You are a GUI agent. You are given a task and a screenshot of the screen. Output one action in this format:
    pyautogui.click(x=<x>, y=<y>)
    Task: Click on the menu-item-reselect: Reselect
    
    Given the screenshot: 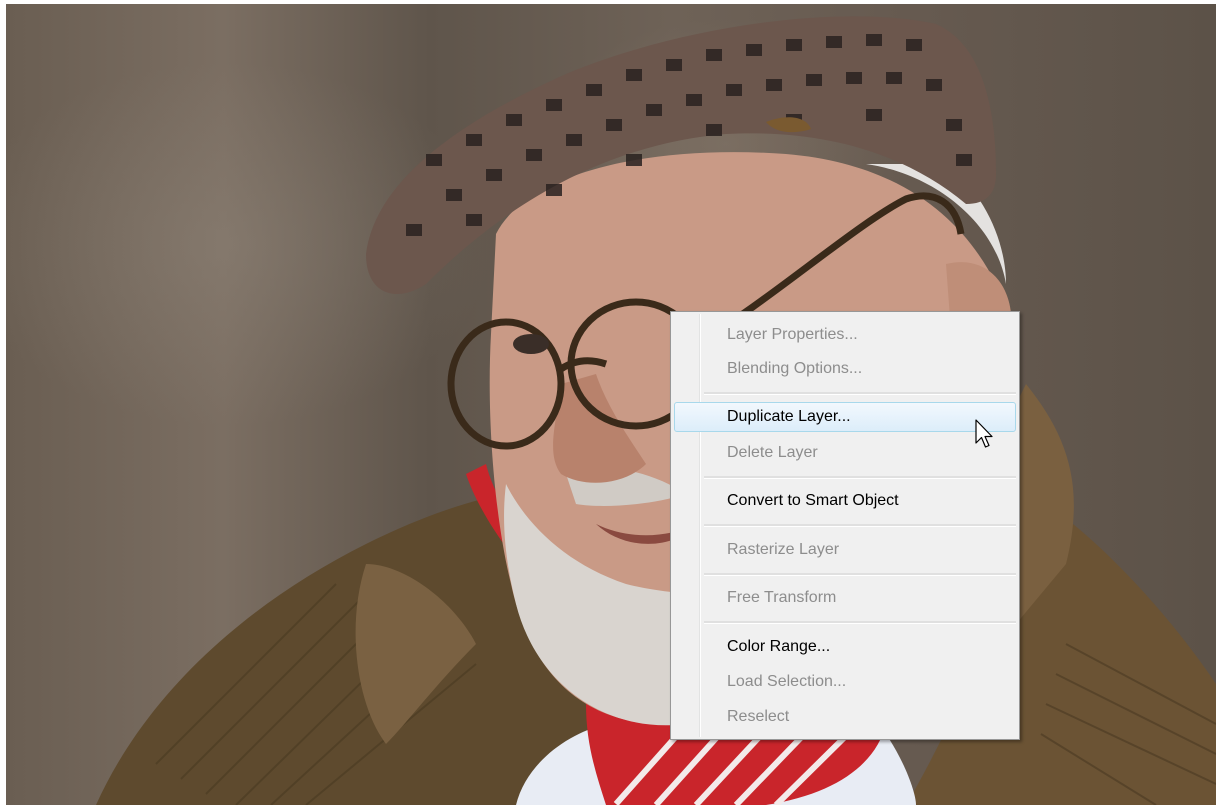 What is the action you would take?
    pyautogui.click(x=845, y=717)
    